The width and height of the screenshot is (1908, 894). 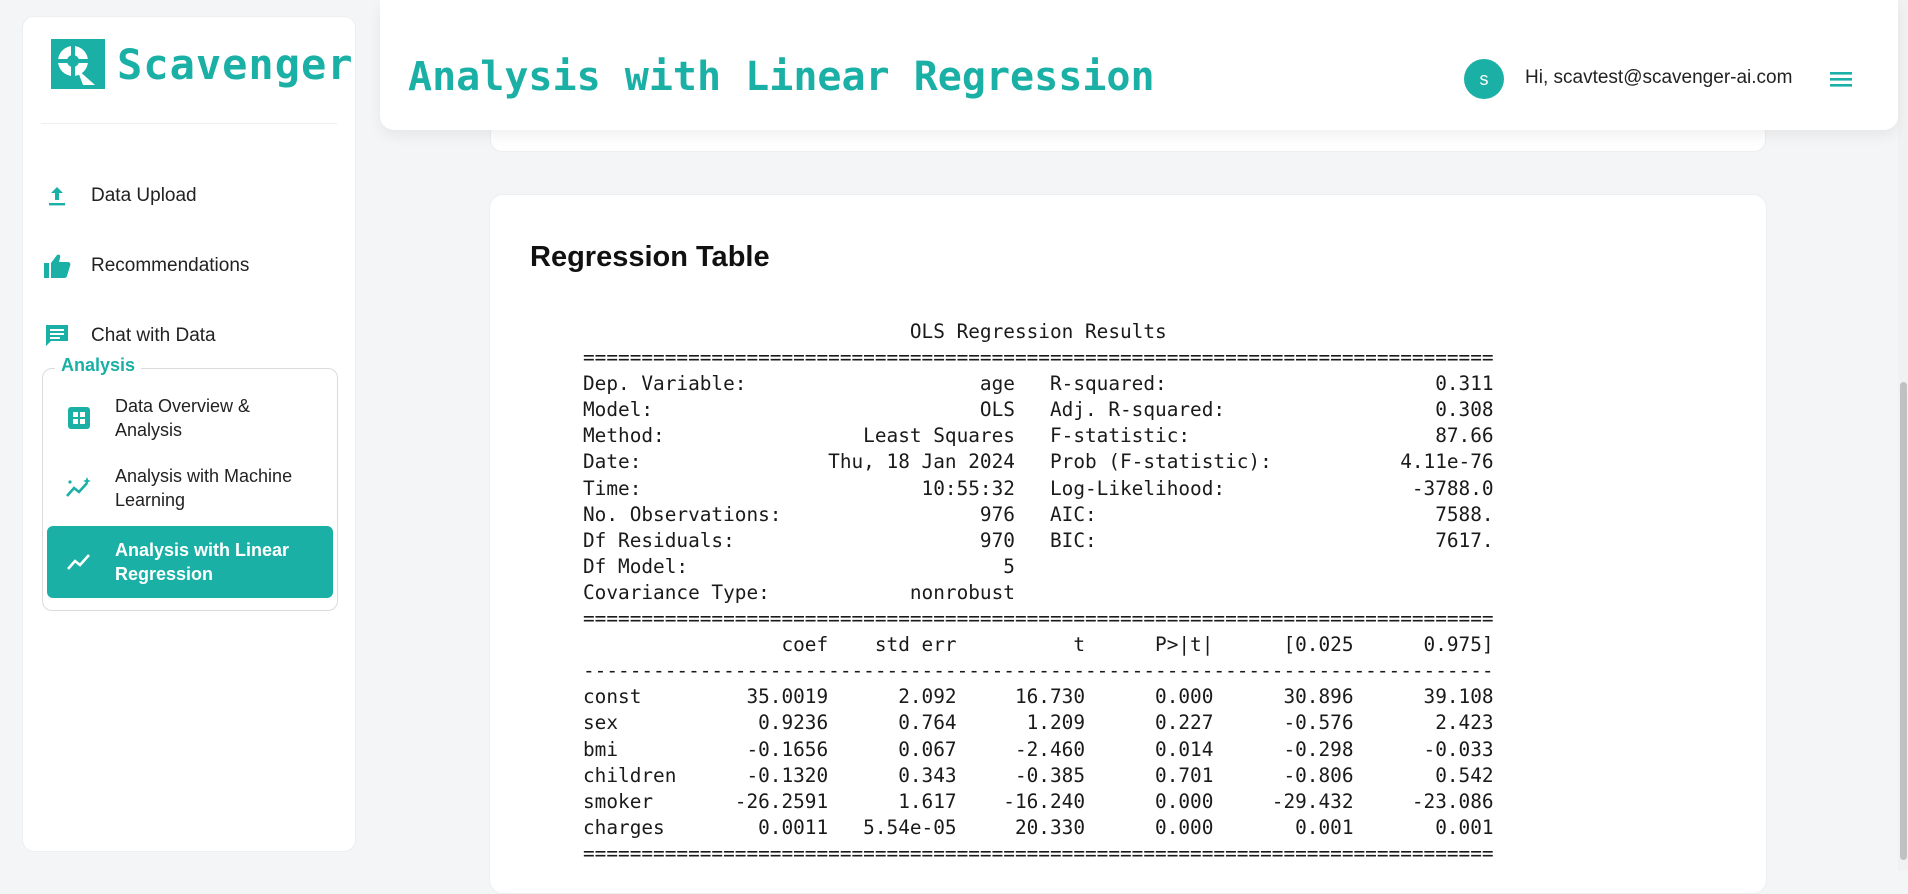 I want to click on sidebar-item-label: Data Overview & Analysis, so click(x=183, y=418).